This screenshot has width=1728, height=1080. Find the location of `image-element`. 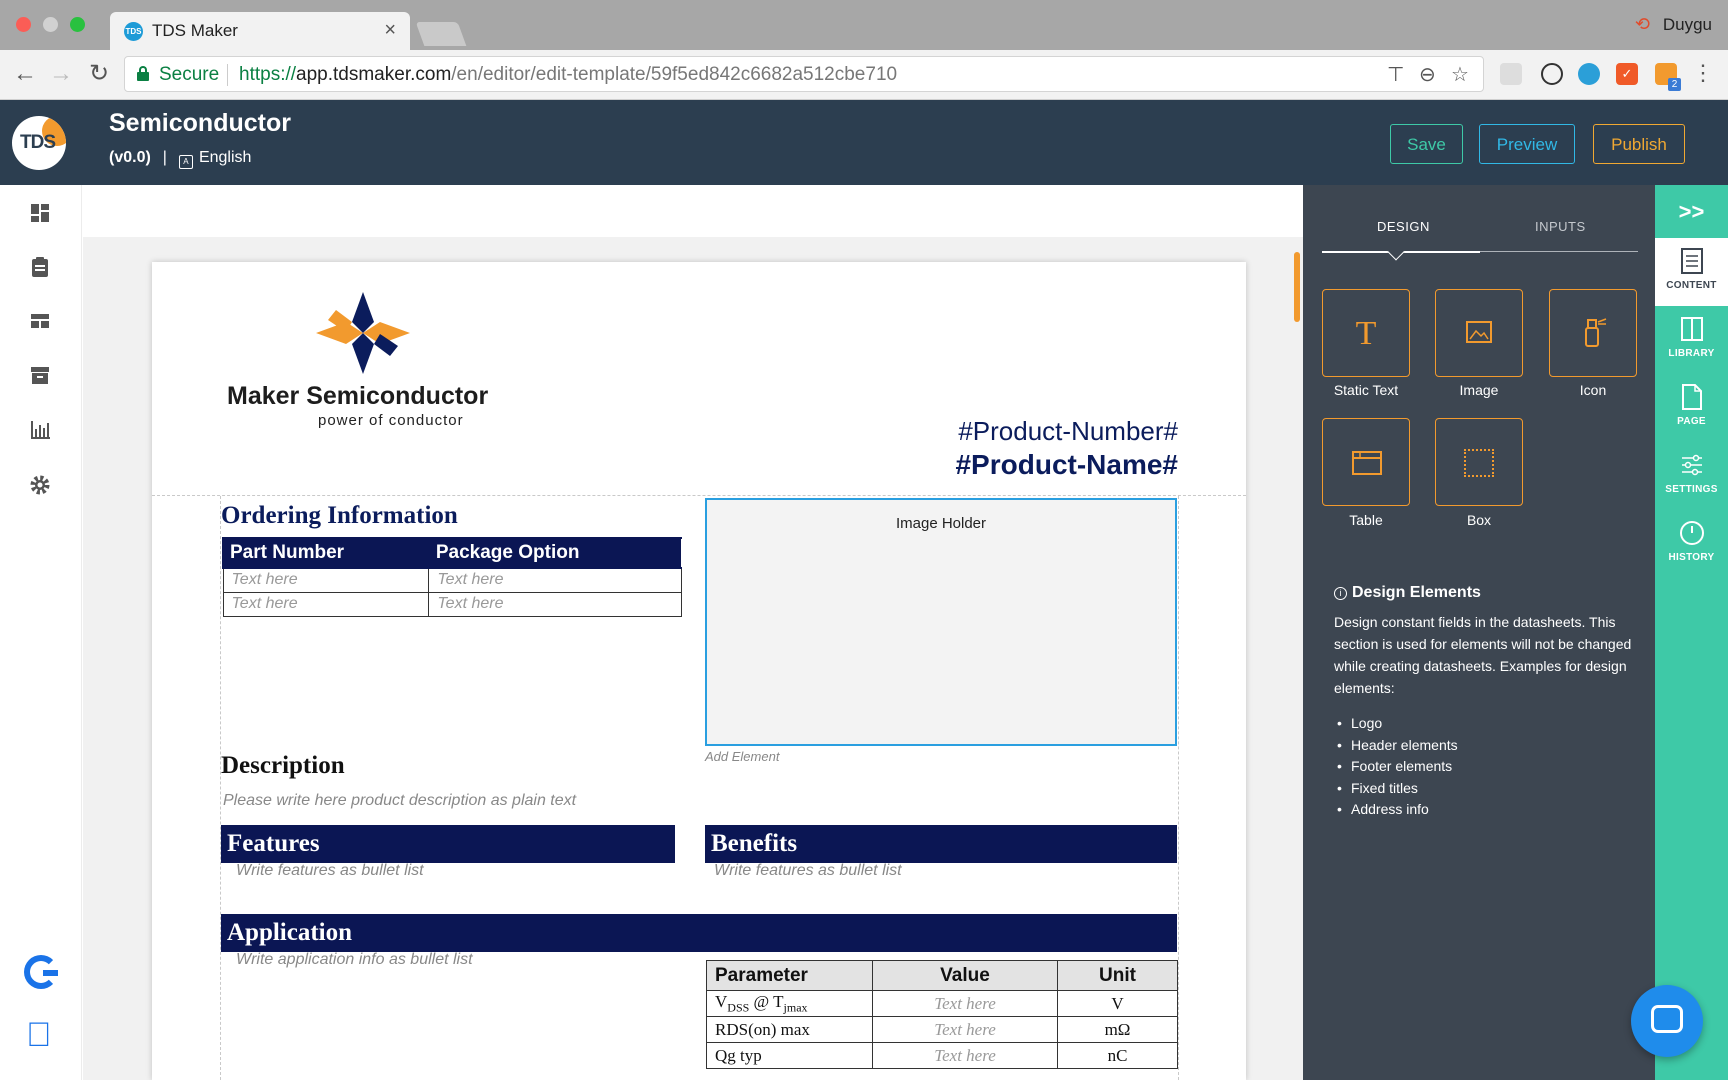

image-element is located at coordinates (1479, 333).